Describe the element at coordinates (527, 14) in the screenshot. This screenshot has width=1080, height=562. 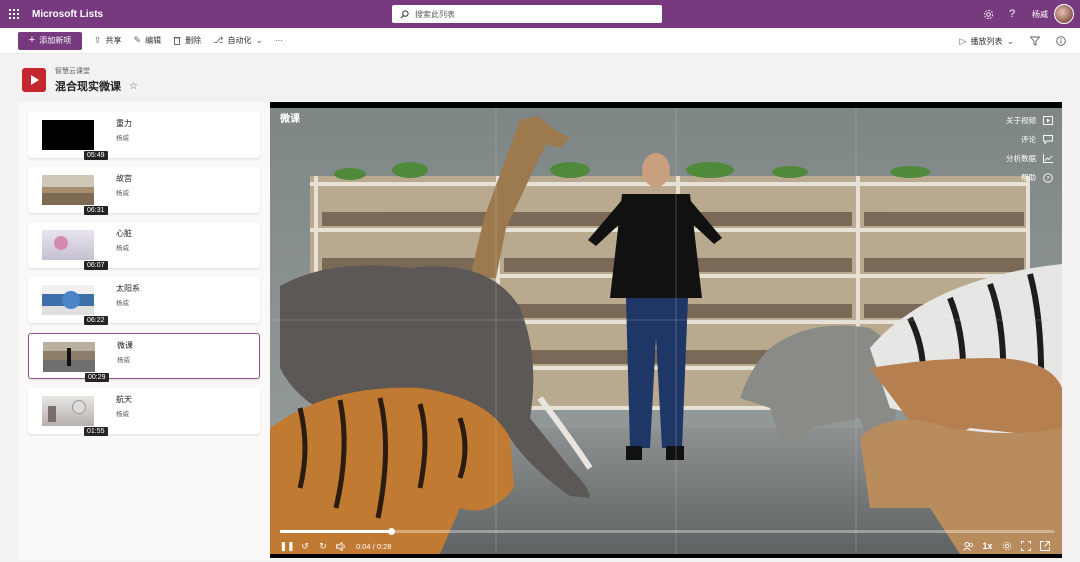
I see `search-input: 搜索此列表` at that location.